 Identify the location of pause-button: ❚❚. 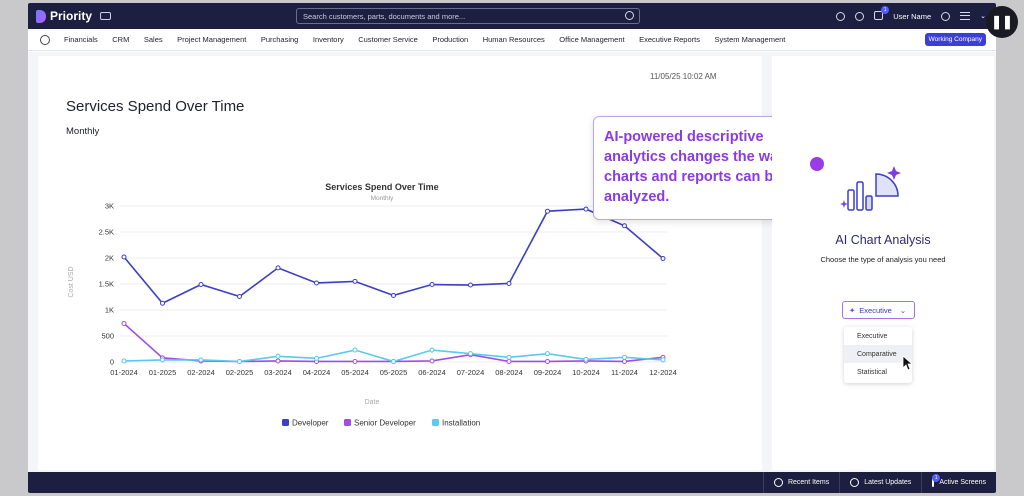
(1002, 22).